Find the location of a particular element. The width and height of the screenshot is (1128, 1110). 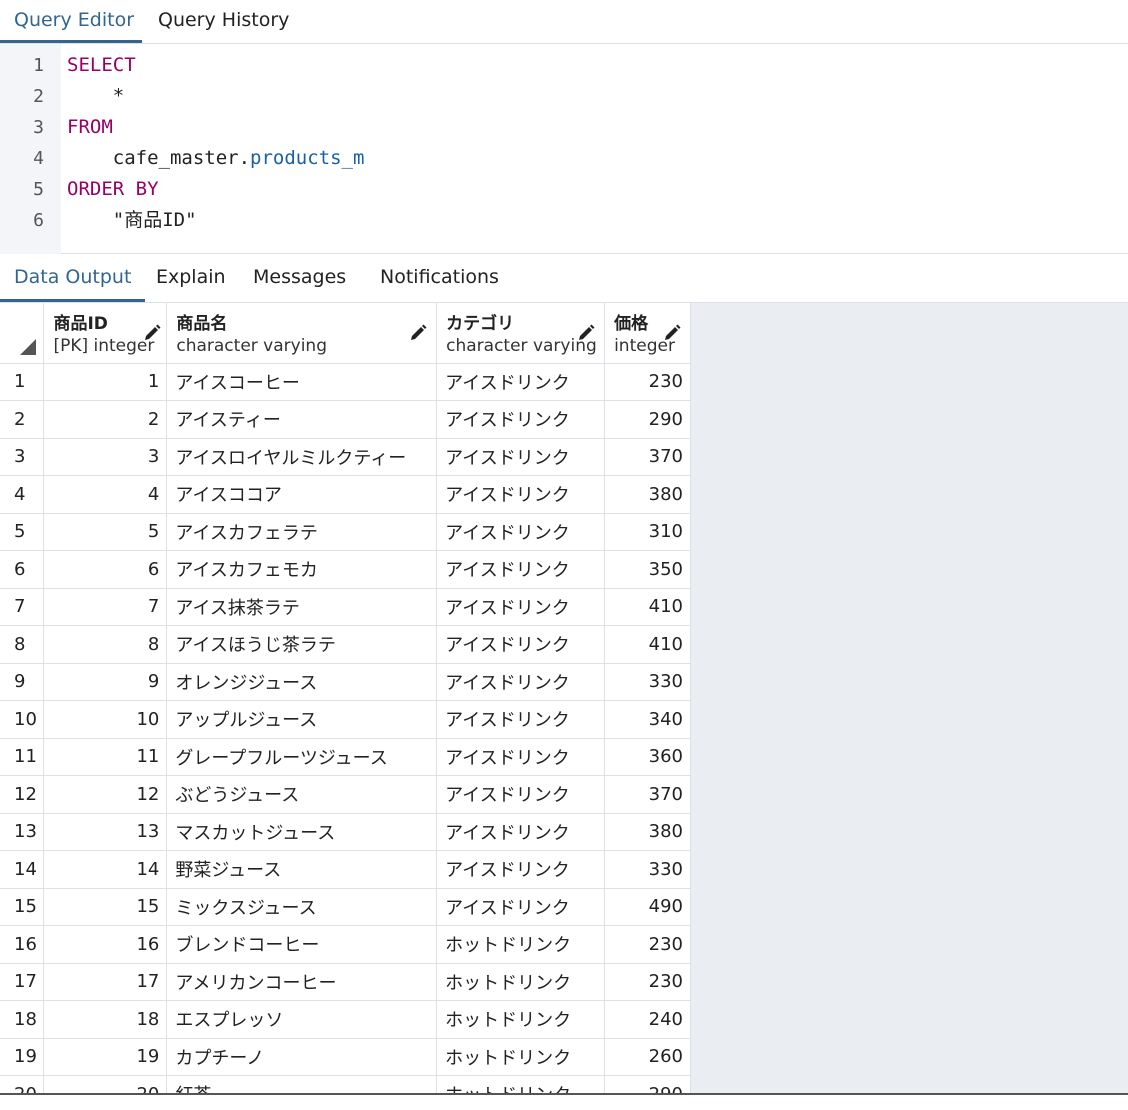

table-row: 19 19 カプチーノ ホットドリンク 260 is located at coordinates (345, 1057).